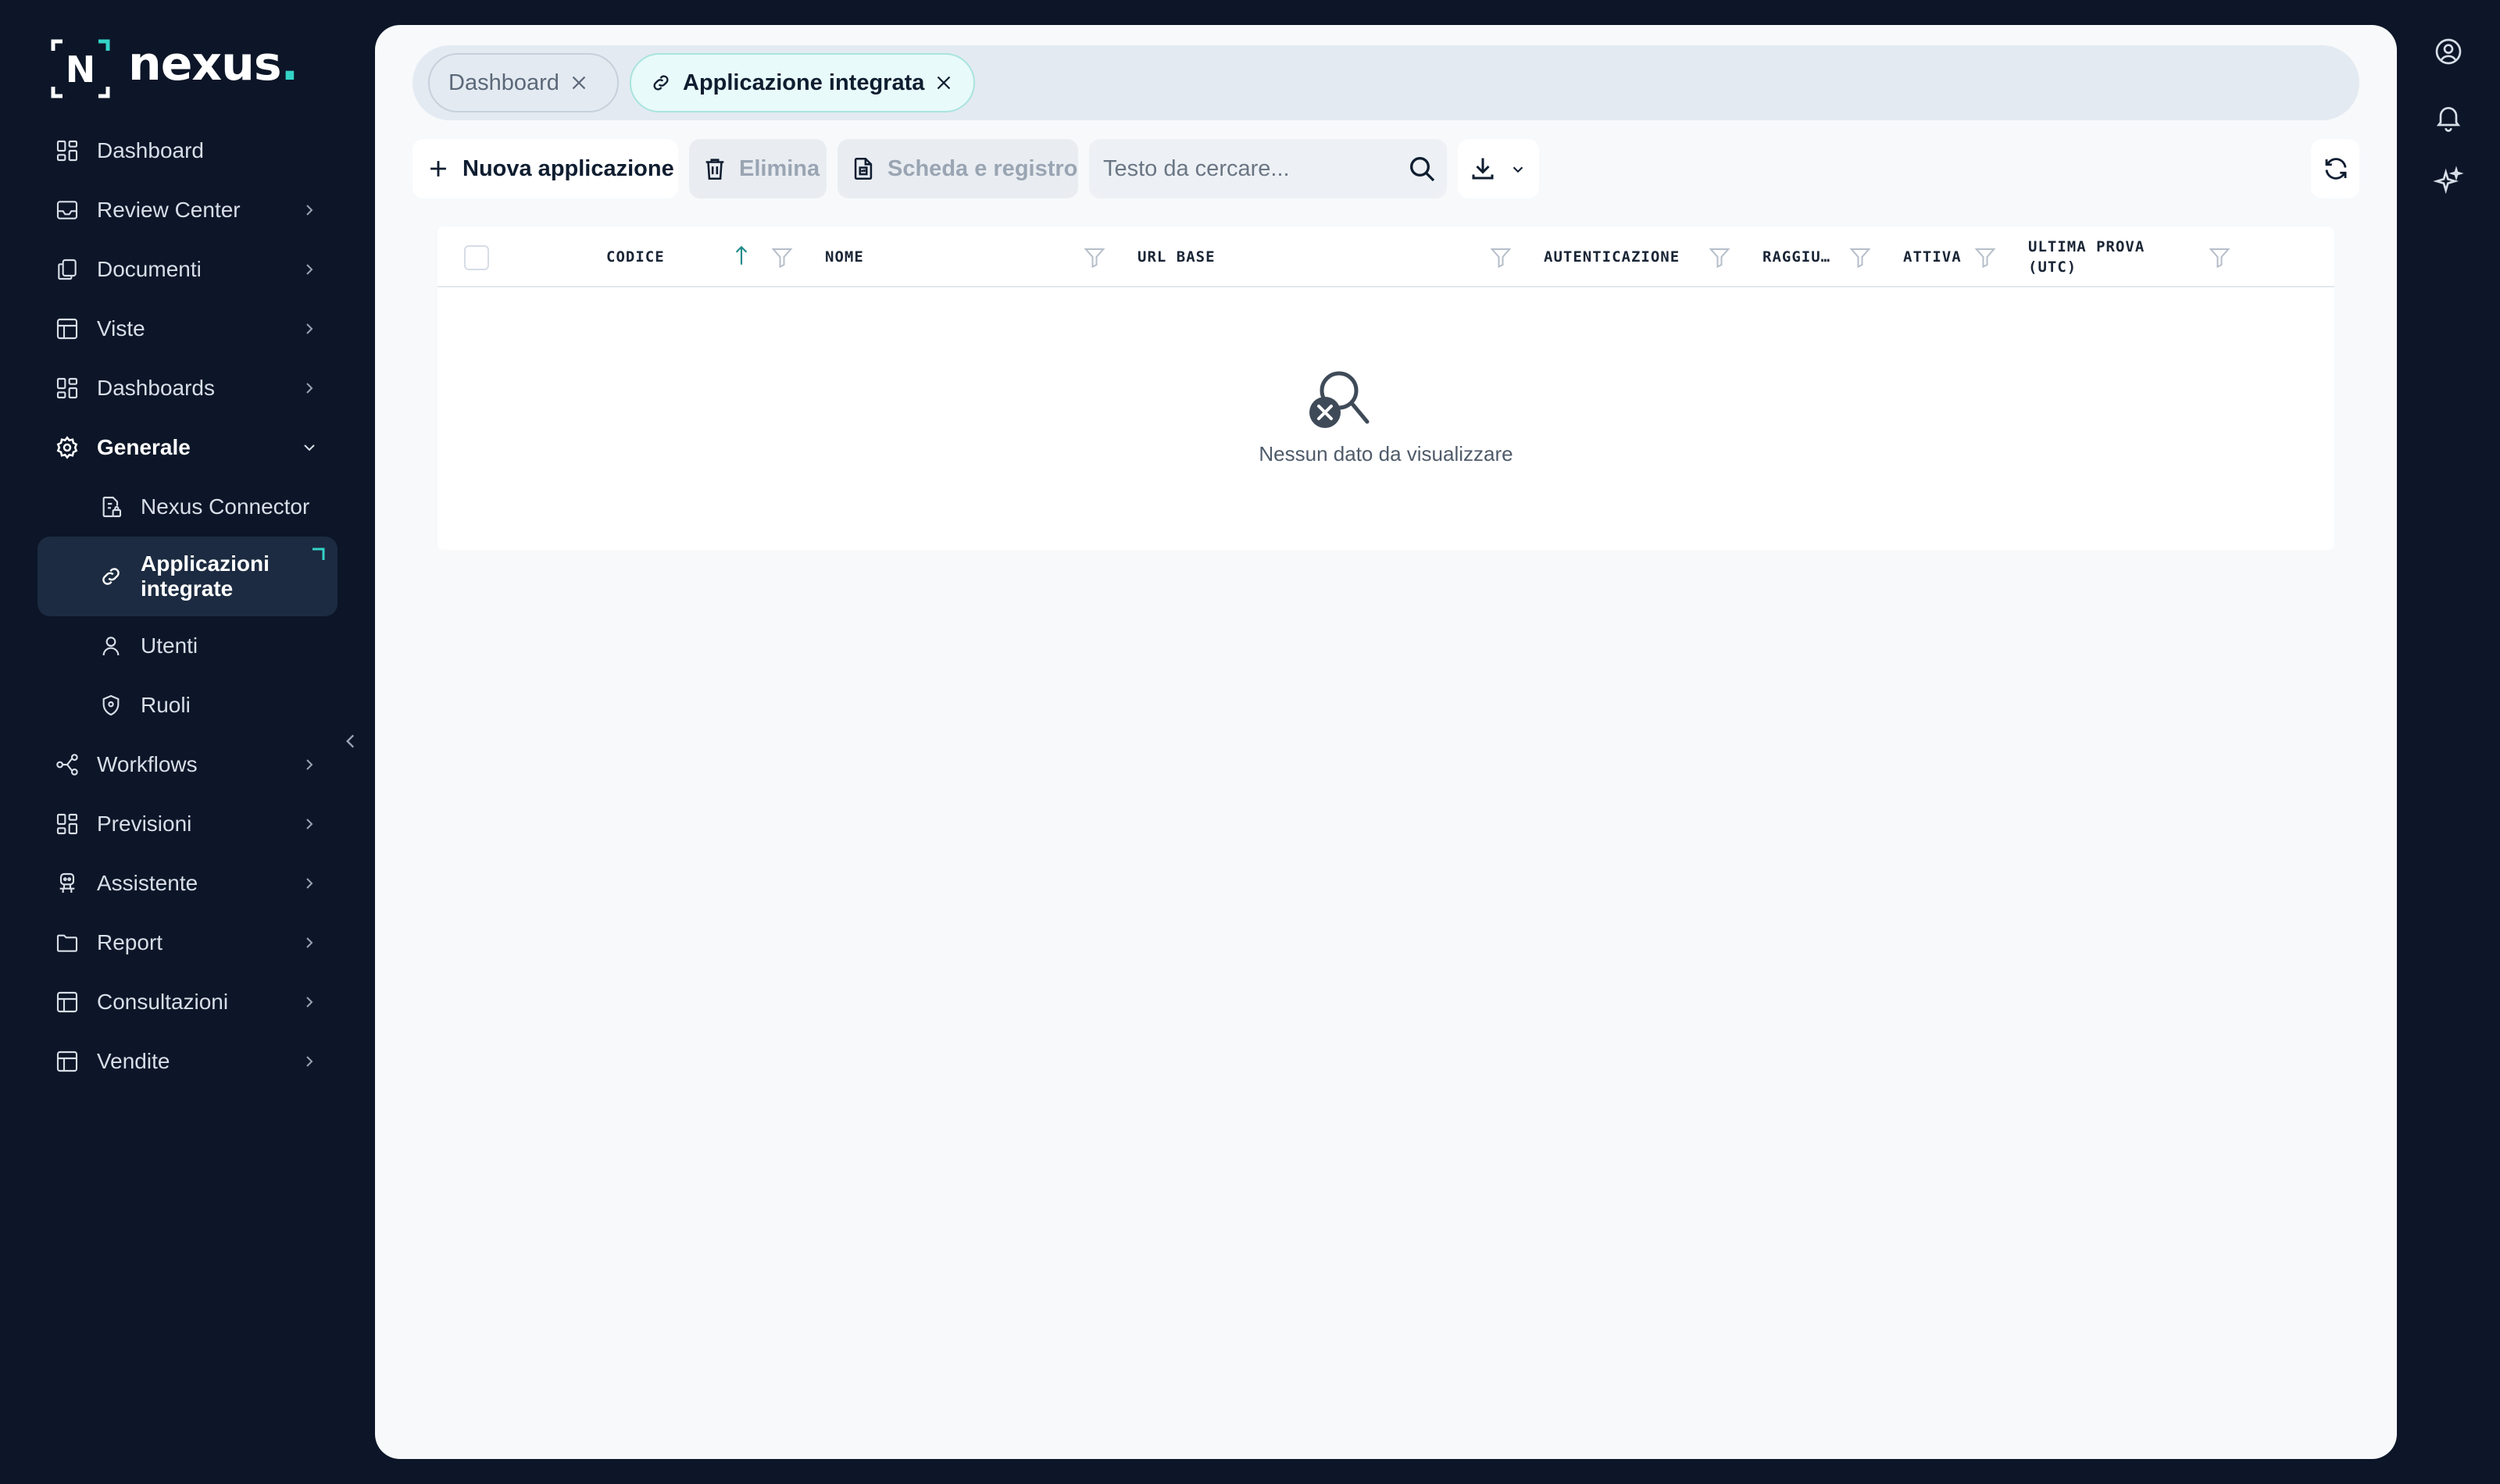  What do you see at coordinates (844, 257) in the screenshot?
I see `column-header-nome: NOME` at bounding box center [844, 257].